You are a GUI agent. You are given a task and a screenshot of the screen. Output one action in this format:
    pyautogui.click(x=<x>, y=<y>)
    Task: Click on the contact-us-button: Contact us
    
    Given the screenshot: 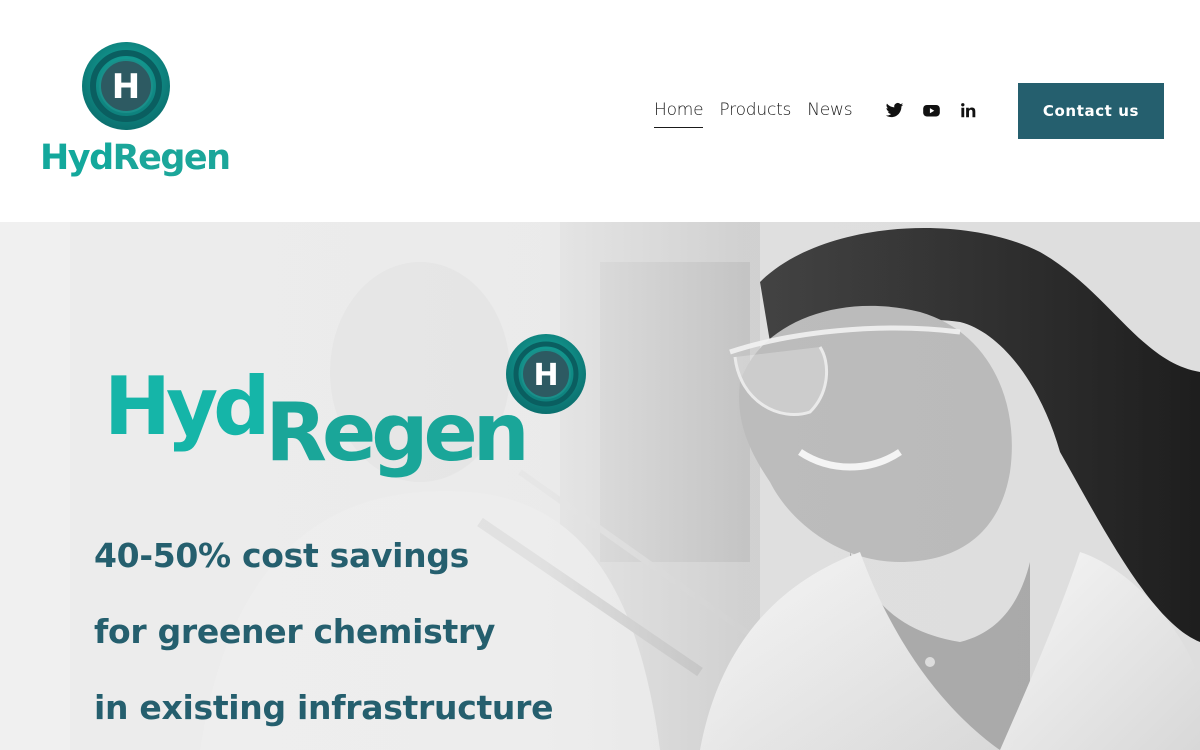 What is the action you would take?
    pyautogui.click(x=1091, y=111)
    